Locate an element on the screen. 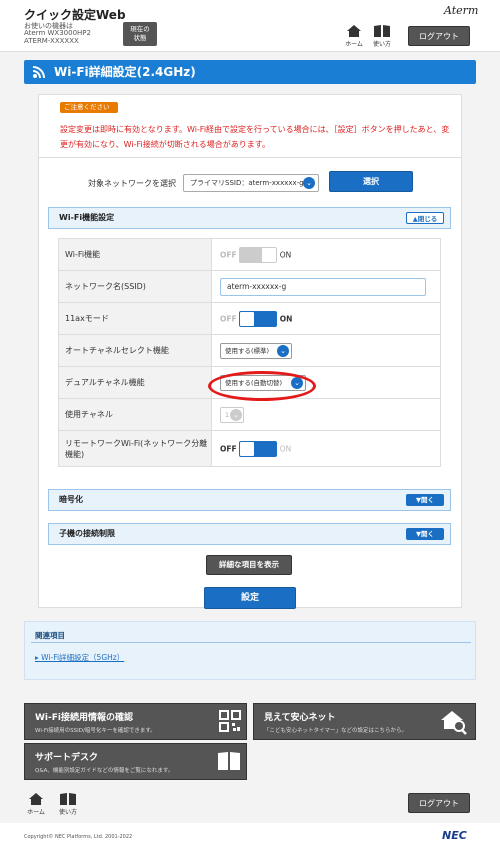  page-title: Wi-Fi詳細設定(2.4GHz) is located at coordinates (250, 72).